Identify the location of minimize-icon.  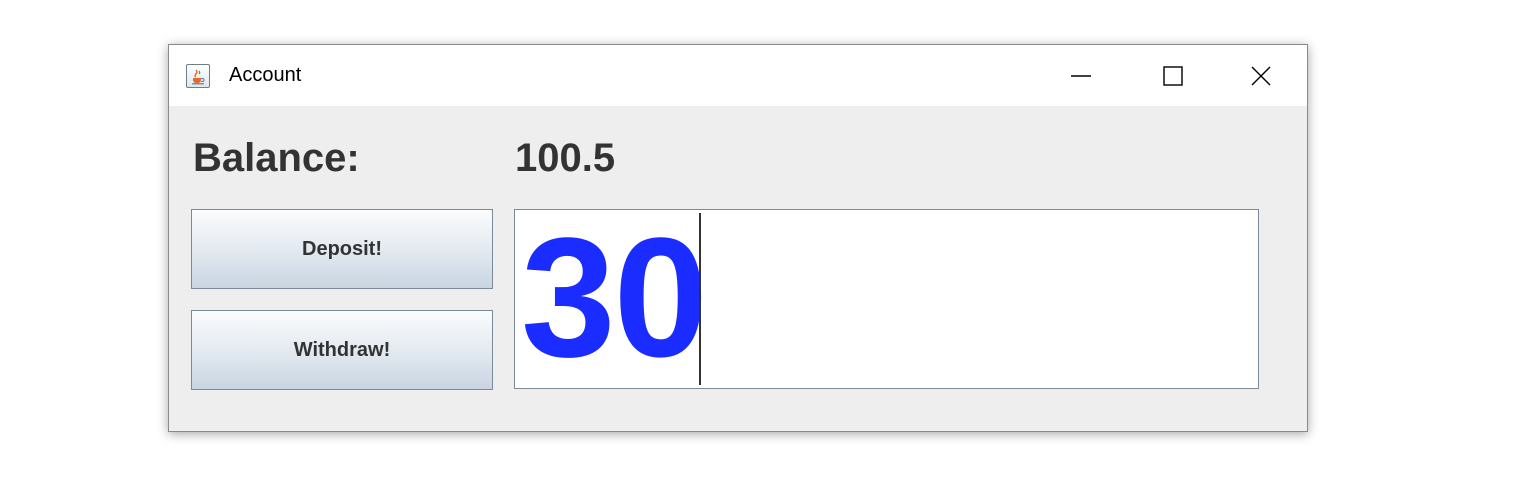
(1081, 75).